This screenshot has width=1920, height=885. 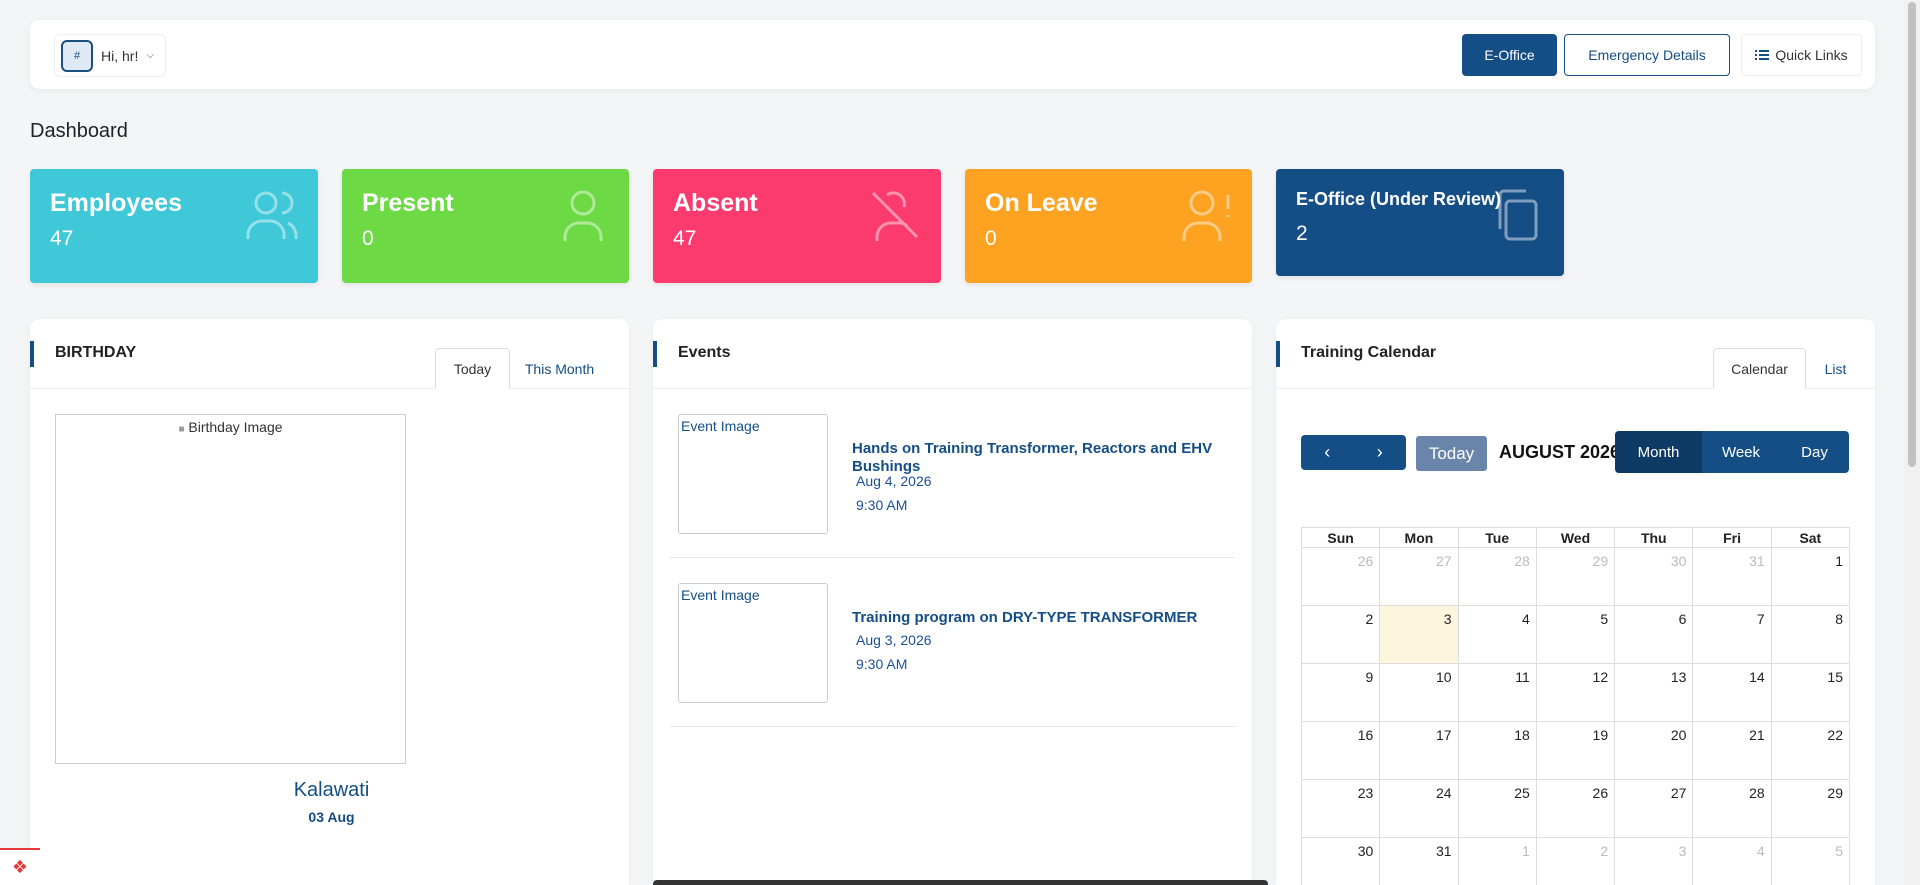 What do you see at coordinates (1419, 750) in the screenshot?
I see `calendar-day-cell: 17` at bounding box center [1419, 750].